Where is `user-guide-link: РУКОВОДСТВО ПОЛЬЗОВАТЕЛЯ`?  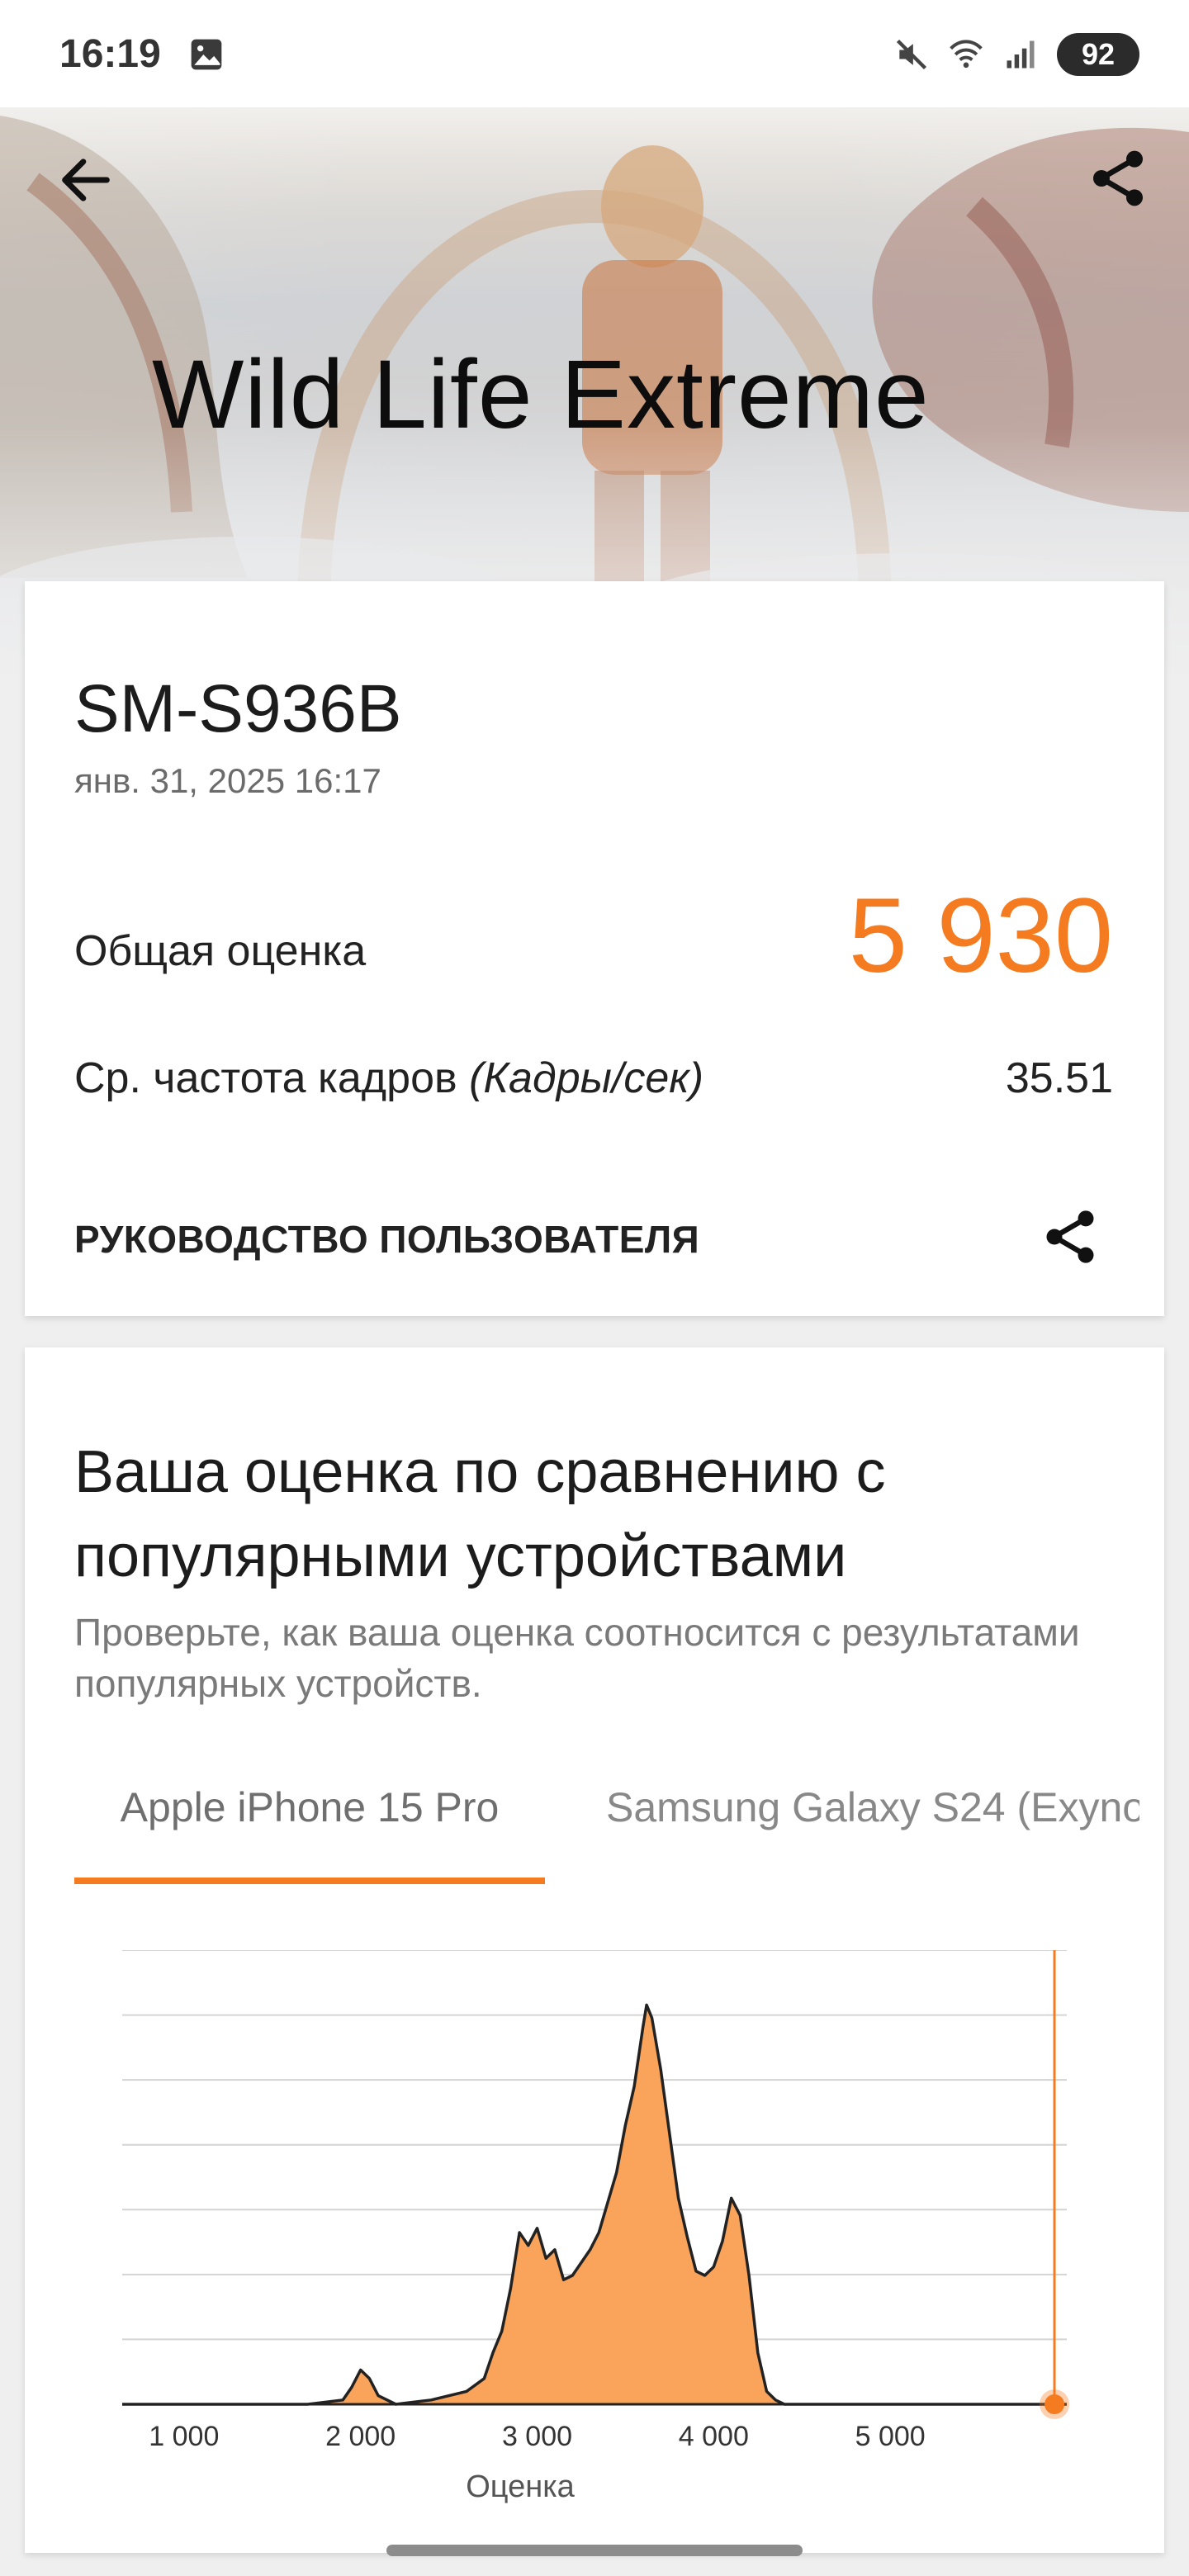 user-guide-link: РУКОВОДСТВО ПОЛЬЗОВАТЕЛЯ is located at coordinates (386, 1239).